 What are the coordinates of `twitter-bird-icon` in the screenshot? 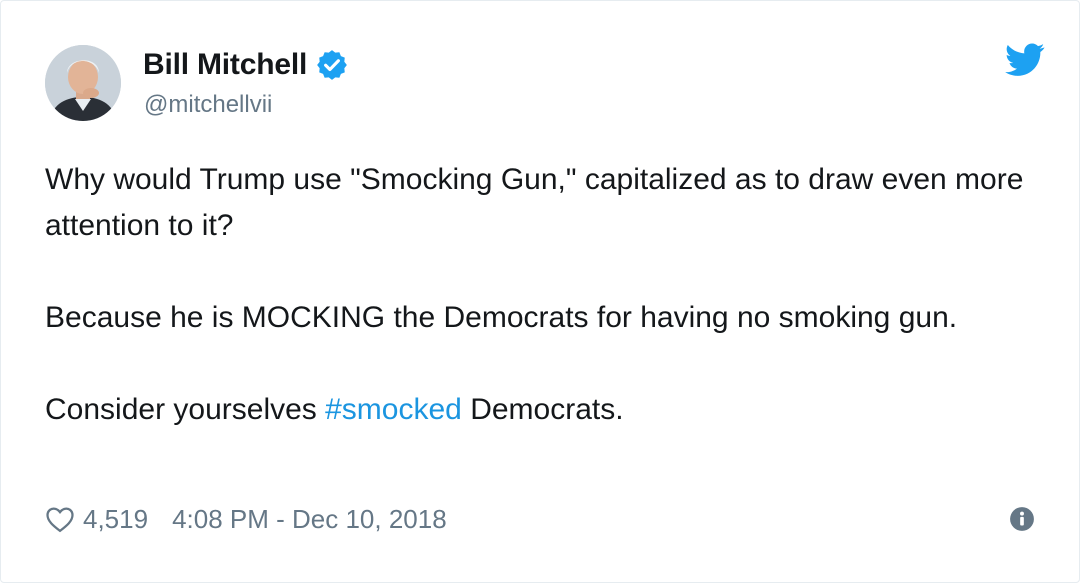 It's located at (1025, 60).